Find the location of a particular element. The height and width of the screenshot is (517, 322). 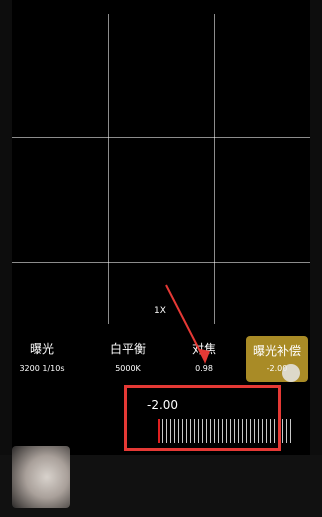

setting-focus-value: 0.98 is located at coordinates (204, 368).